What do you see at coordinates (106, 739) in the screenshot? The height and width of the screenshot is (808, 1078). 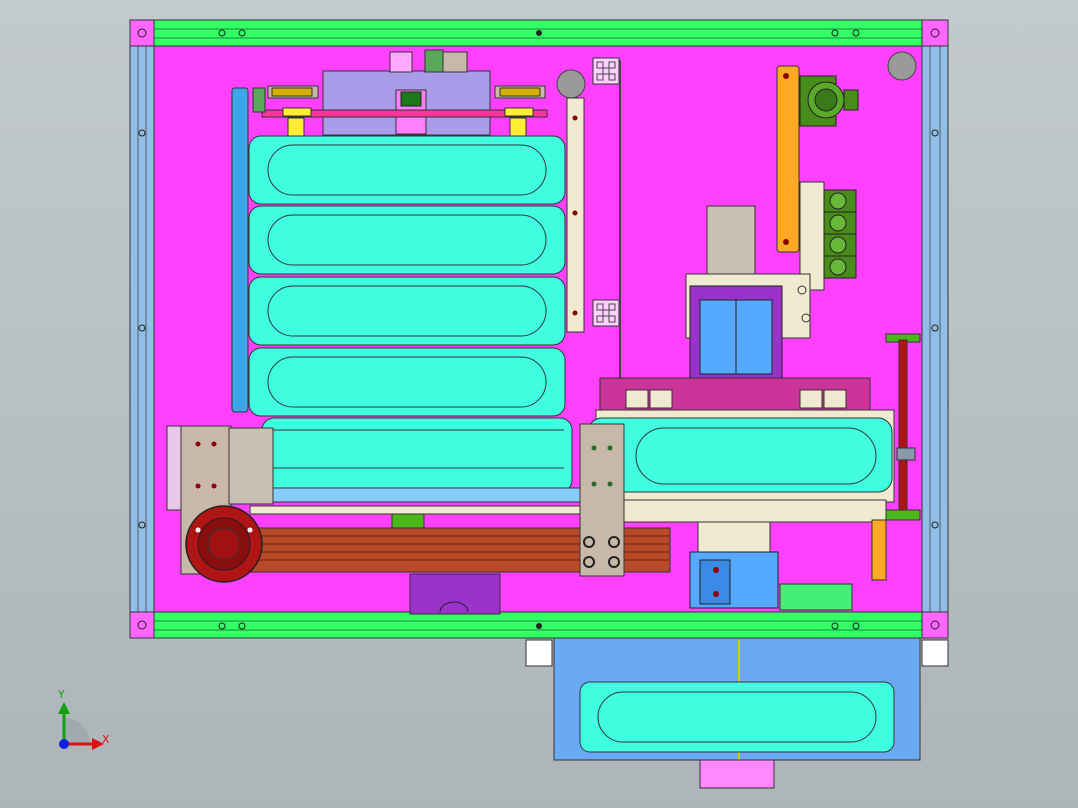 I see `triad-x-axis-label: X` at bounding box center [106, 739].